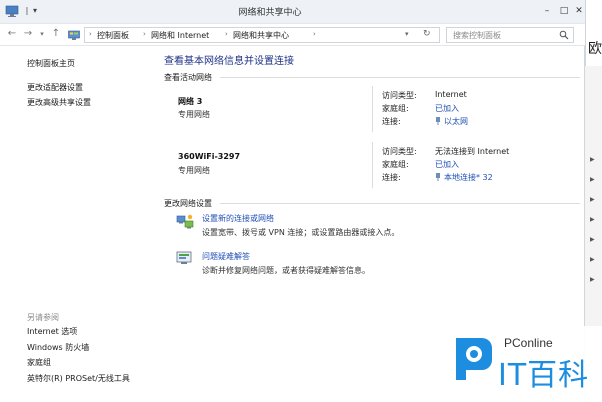 This screenshot has width=602, height=402. What do you see at coordinates (55, 87) in the screenshot?
I see `sidebar-item-change-adapter-settings: 更改适配器设置` at bounding box center [55, 87].